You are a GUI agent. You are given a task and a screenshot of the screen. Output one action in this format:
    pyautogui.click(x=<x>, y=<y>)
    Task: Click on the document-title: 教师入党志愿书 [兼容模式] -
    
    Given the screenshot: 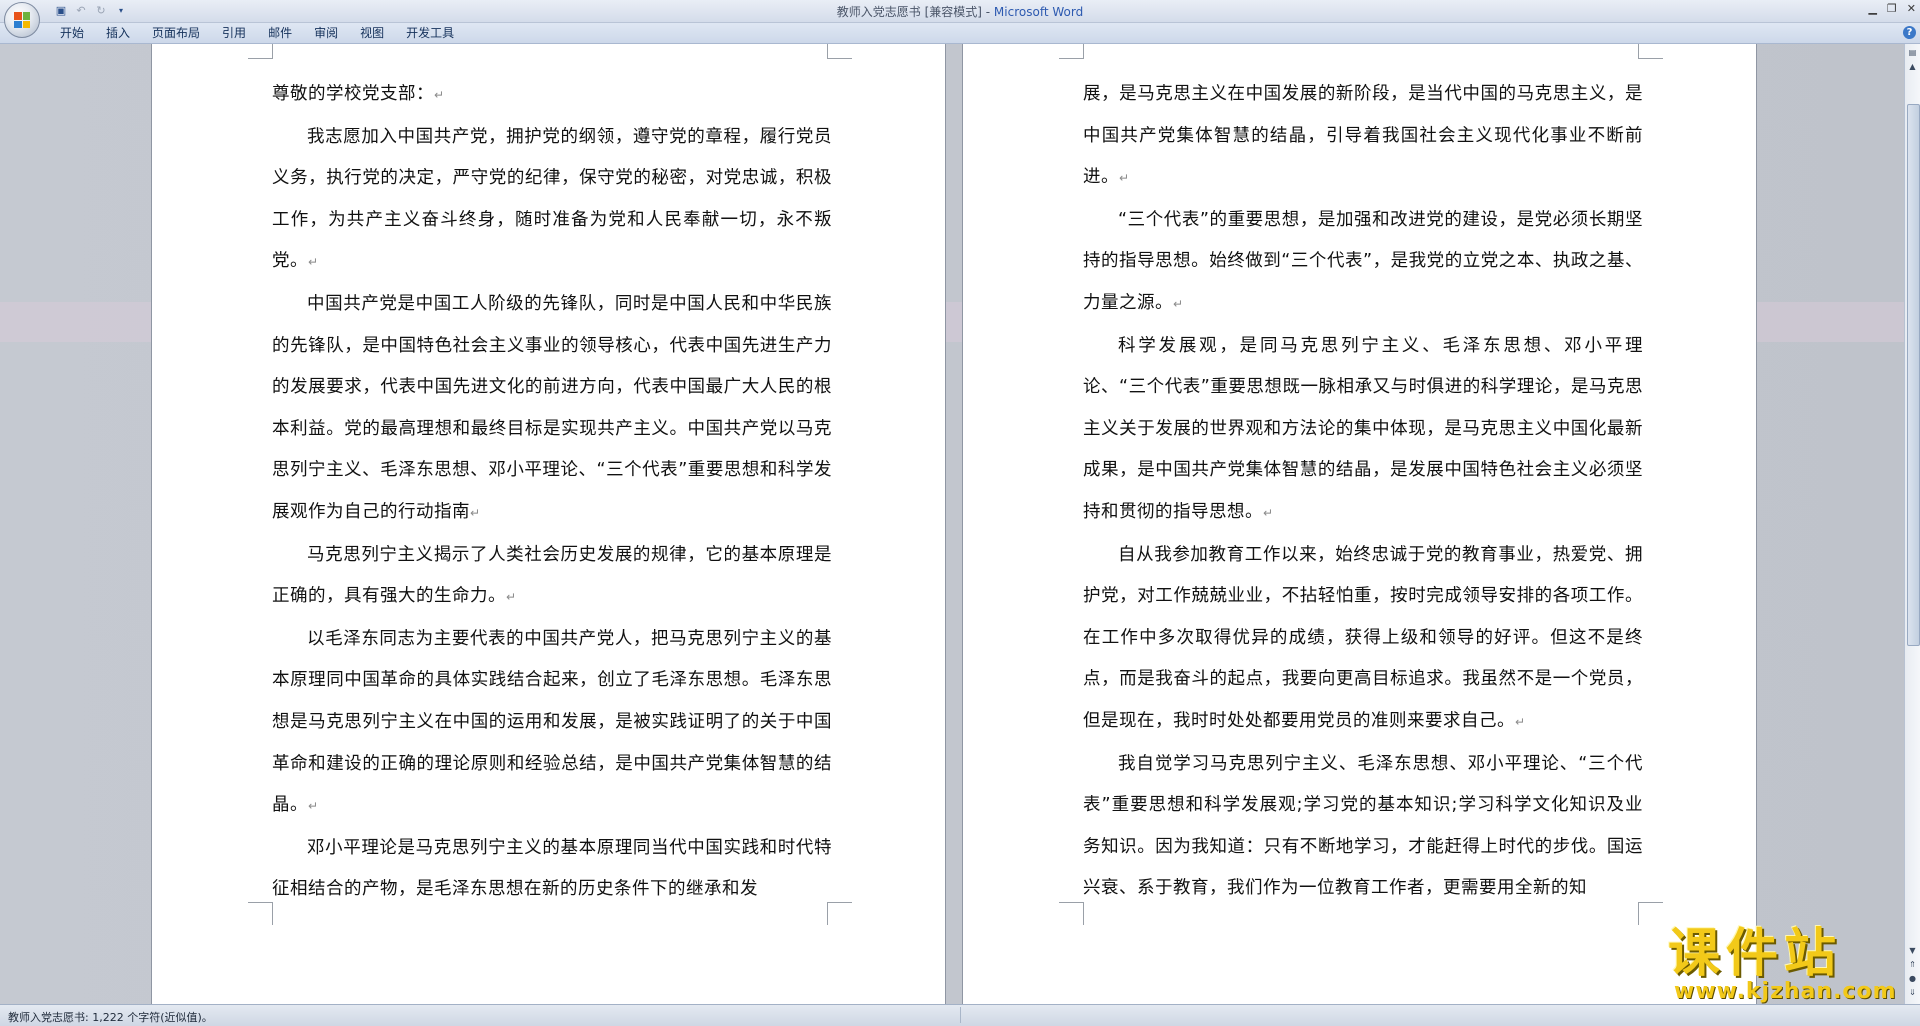 What is the action you would take?
    pyautogui.click(x=915, y=12)
    